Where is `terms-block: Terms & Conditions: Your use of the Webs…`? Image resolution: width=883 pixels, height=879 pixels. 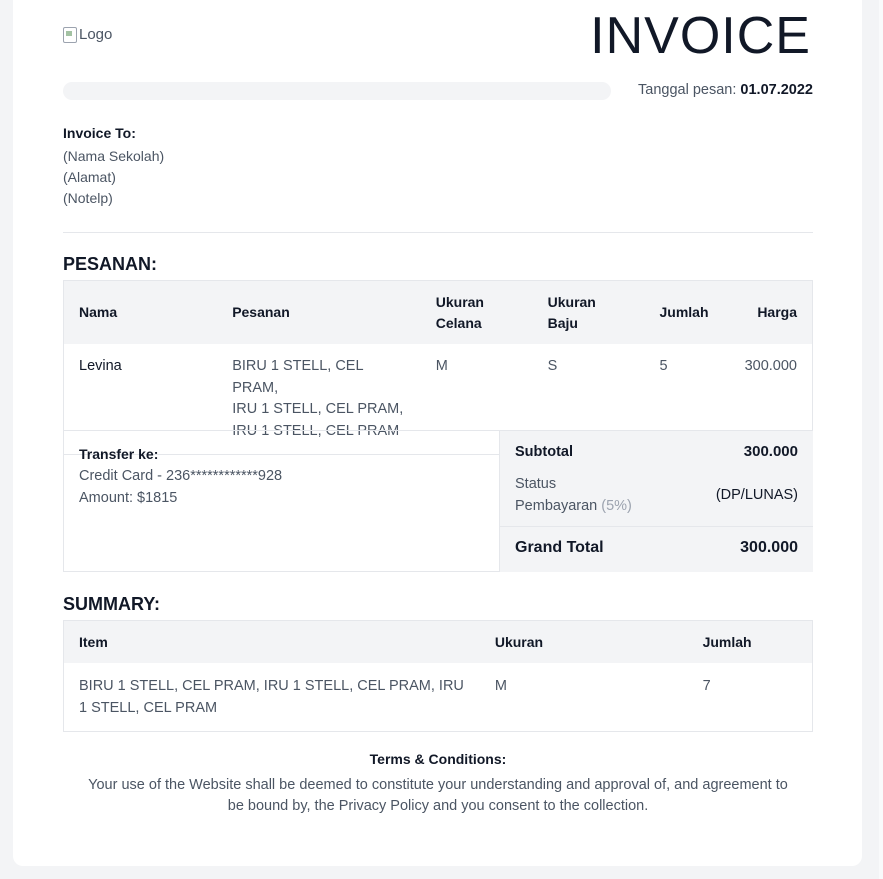
terms-block: Terms & Conditions: Your use of the Webs… is located at coordinates (438, 784).